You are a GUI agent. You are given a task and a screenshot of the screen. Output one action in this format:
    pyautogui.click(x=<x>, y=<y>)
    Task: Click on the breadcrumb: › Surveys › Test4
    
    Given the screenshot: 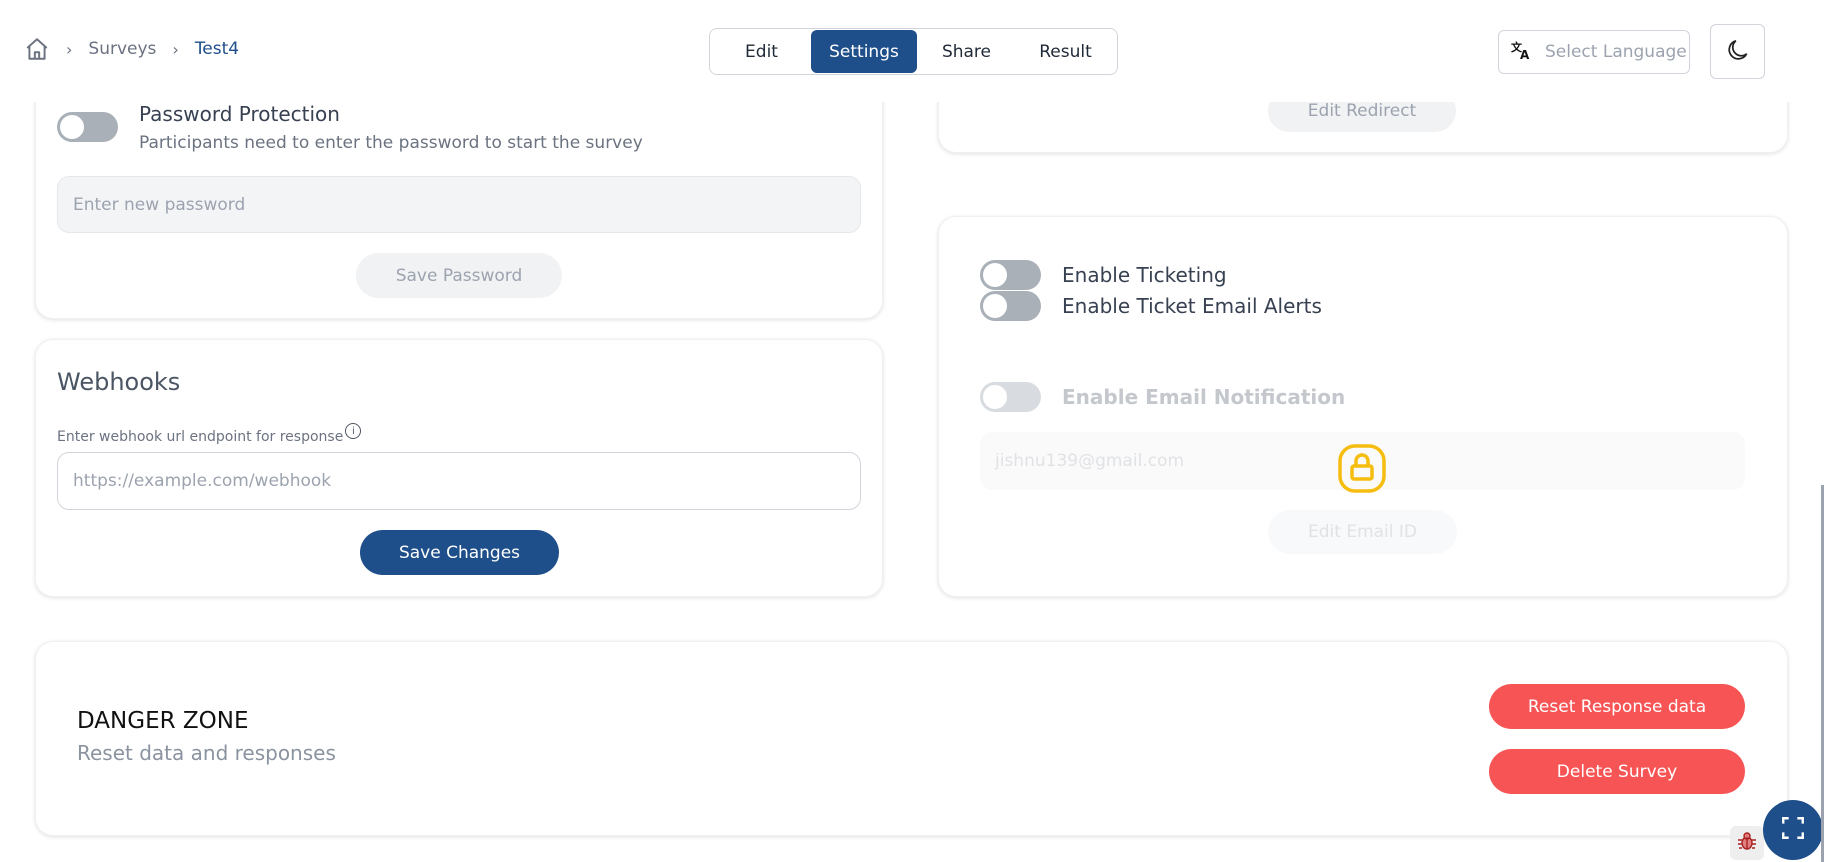 What is the action you would take?
    pyautogui.click(x=131, y=49)
    